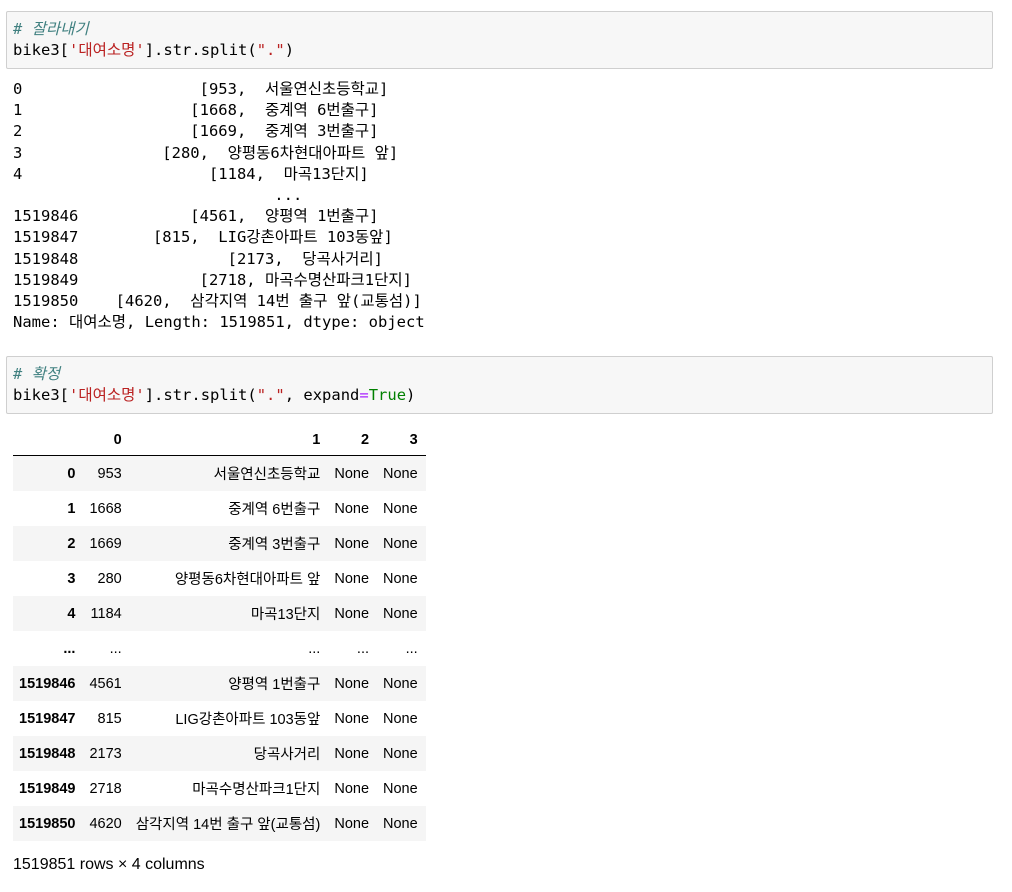 The height and width of the screenshot is (892, 1012). What do you see at coordinates (71, 613) in the screenshot?
I see `row-index: 4` at bounding box center [71, 613].